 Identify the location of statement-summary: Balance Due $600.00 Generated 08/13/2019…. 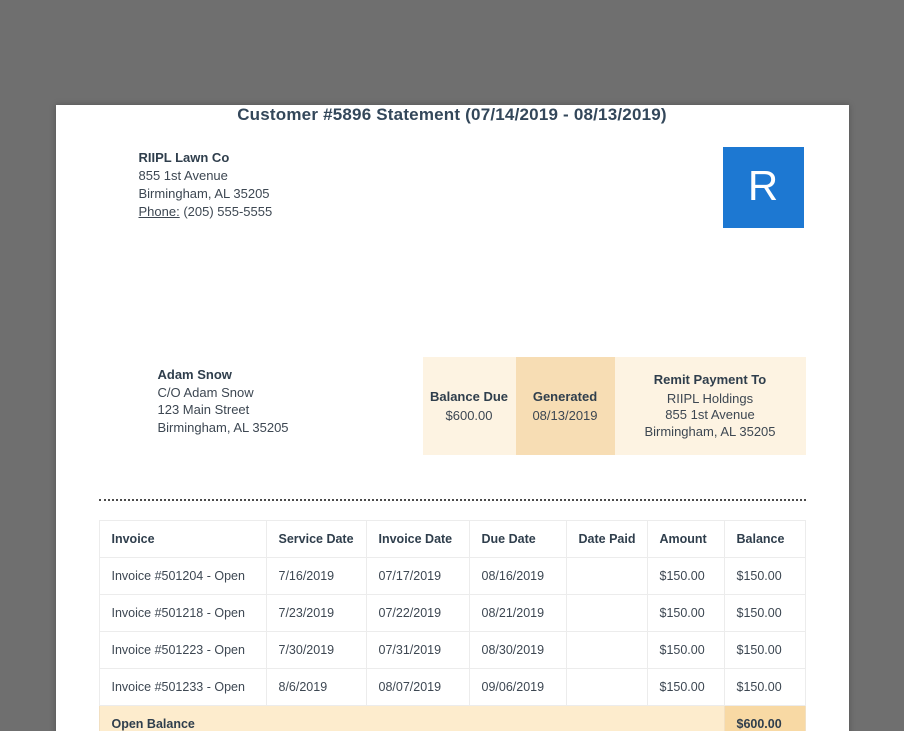
(614, 406).